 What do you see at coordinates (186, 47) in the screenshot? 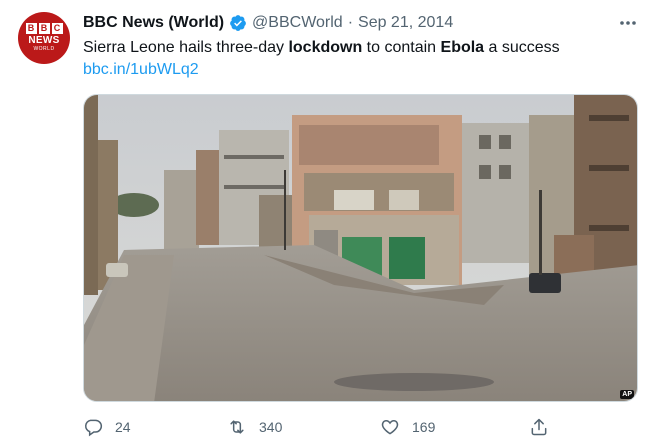
I see `tweet-text-part: Sierra Leone hails three-day` at bounding box center [186, 47].